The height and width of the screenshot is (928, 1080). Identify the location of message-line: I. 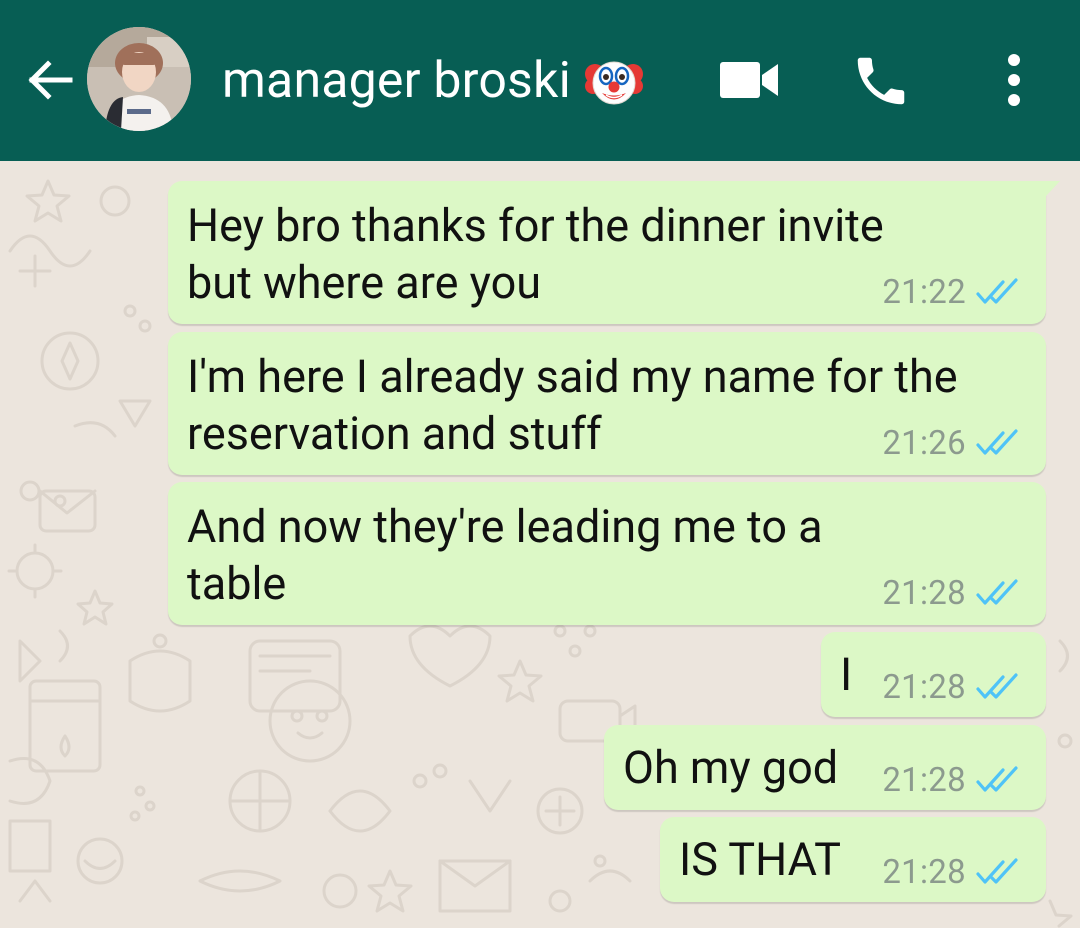
(846, 674).